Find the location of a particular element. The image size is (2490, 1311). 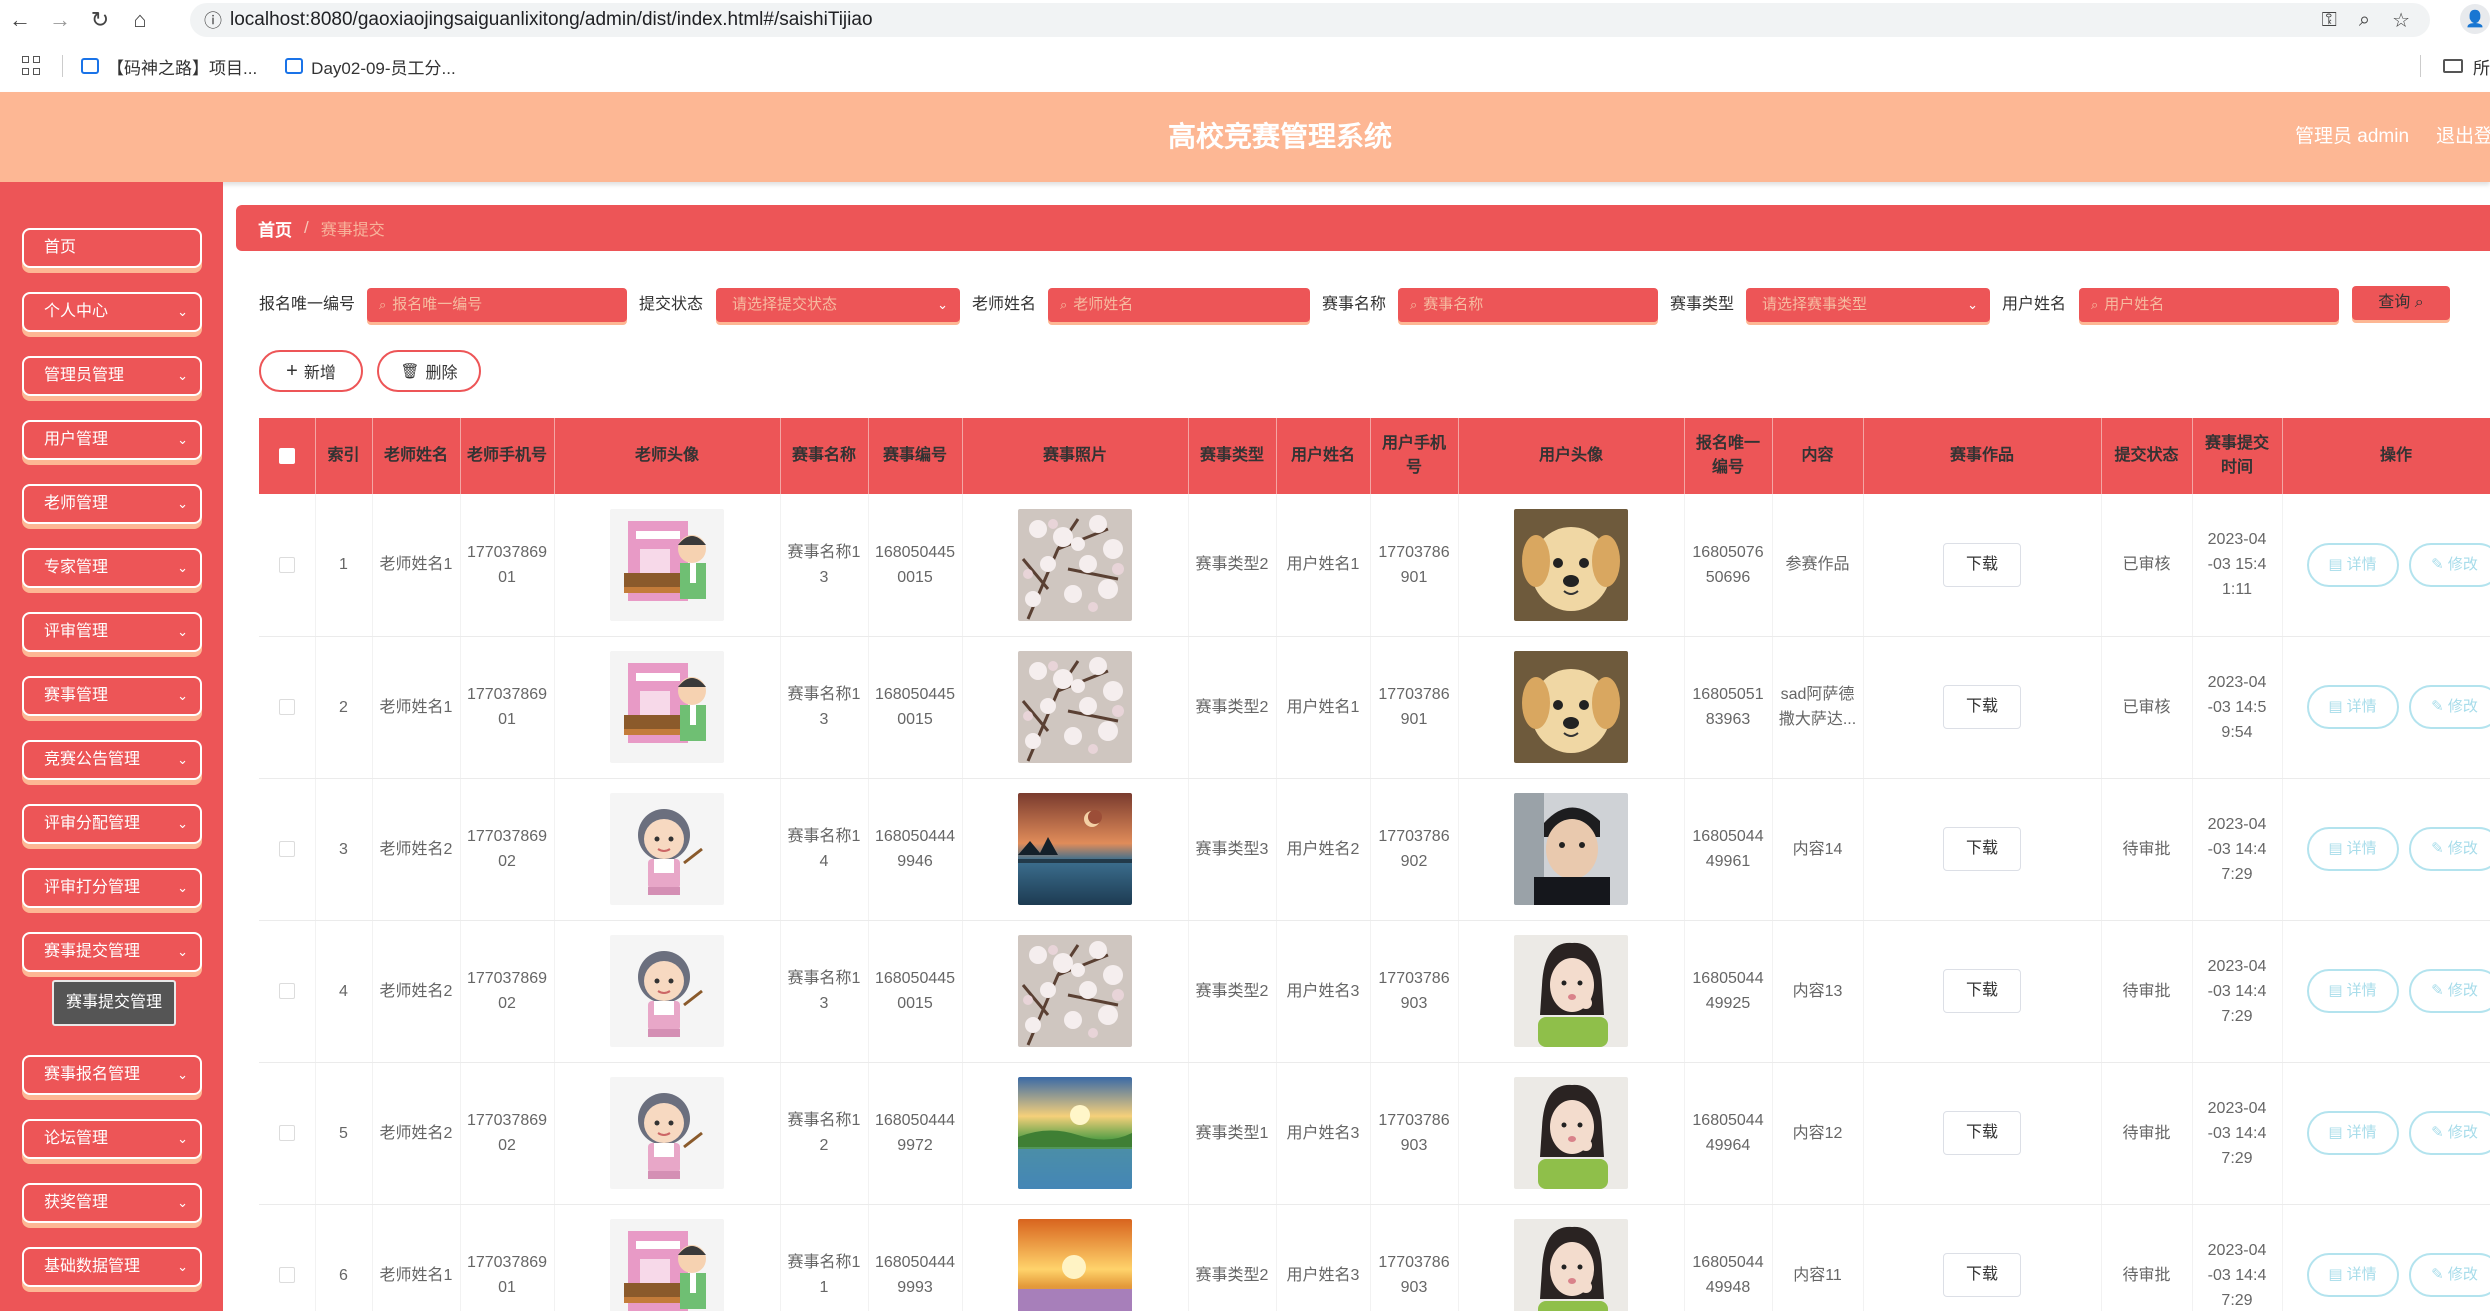

status-select: 请选择提交状态 ⌄ is located at coordinates (838, 305).